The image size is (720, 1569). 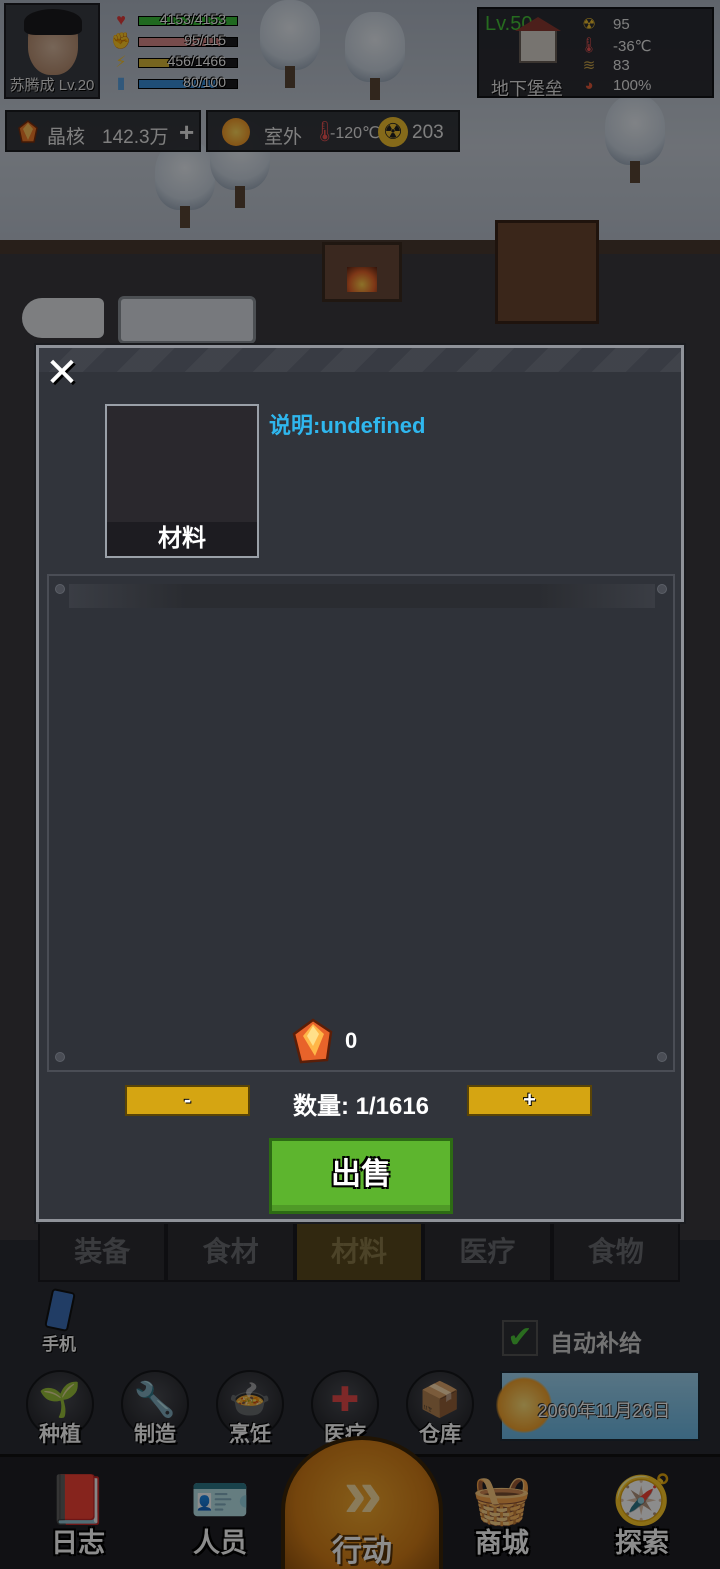 I want to click on decrease-quantity-button: -, so click(x=187, y=1100).